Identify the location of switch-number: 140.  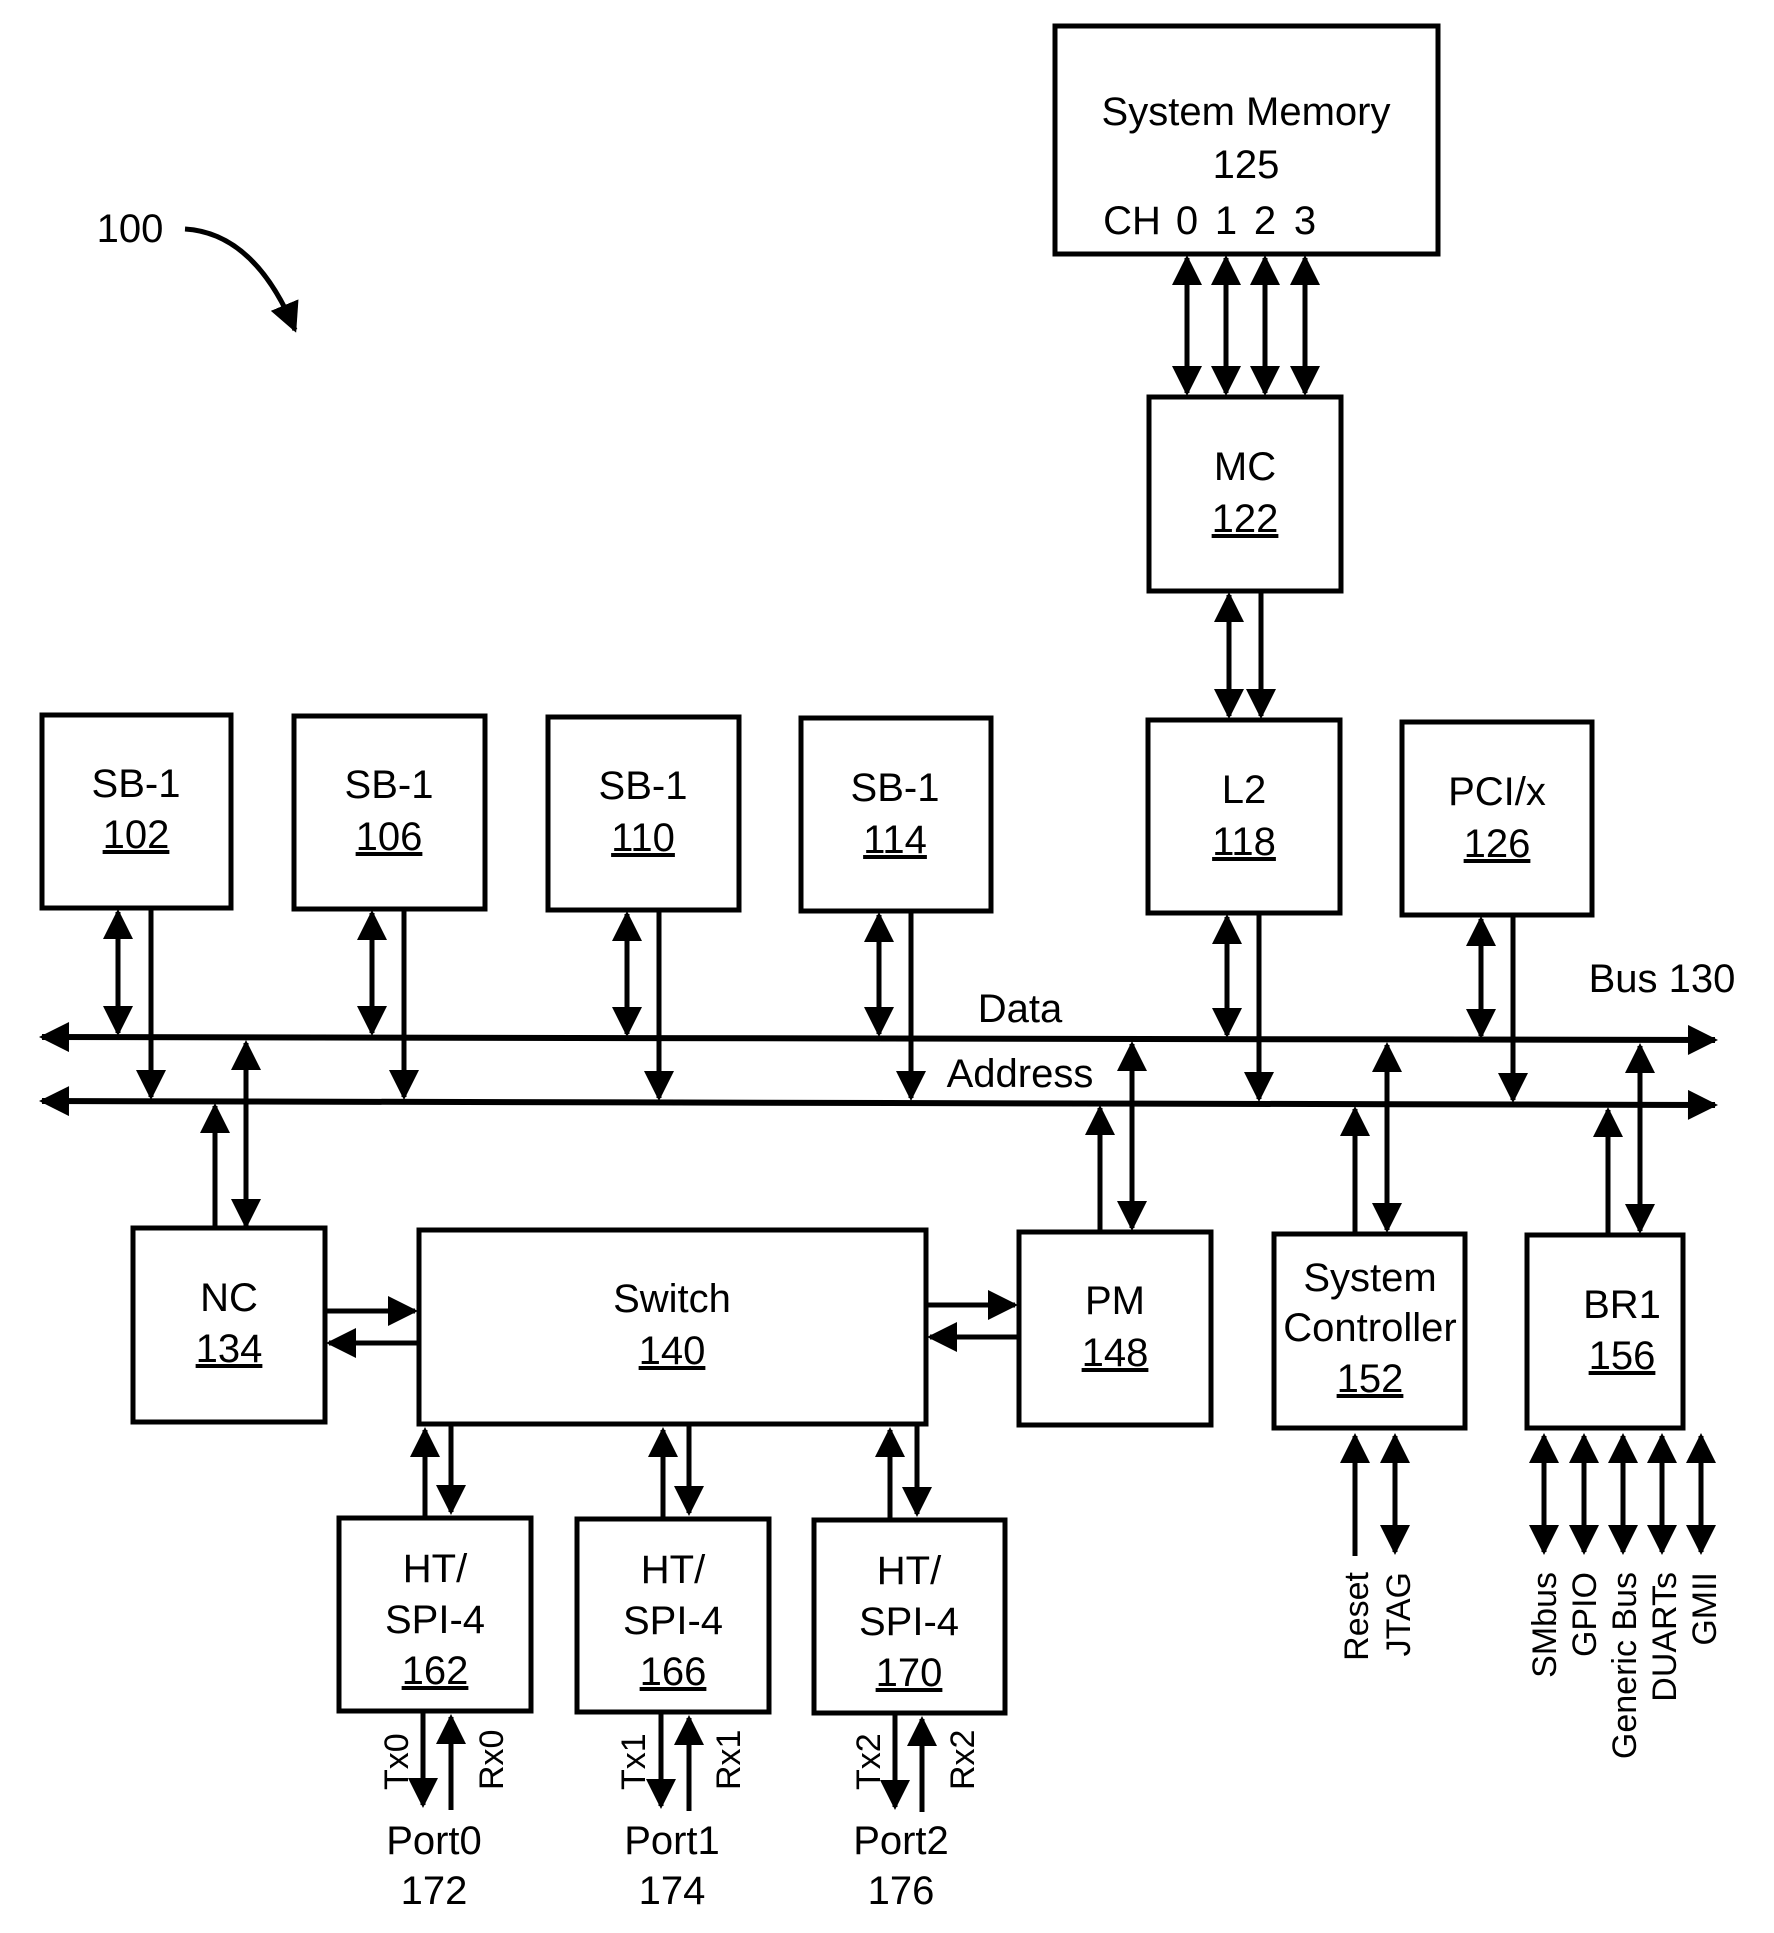
(672, 1351).